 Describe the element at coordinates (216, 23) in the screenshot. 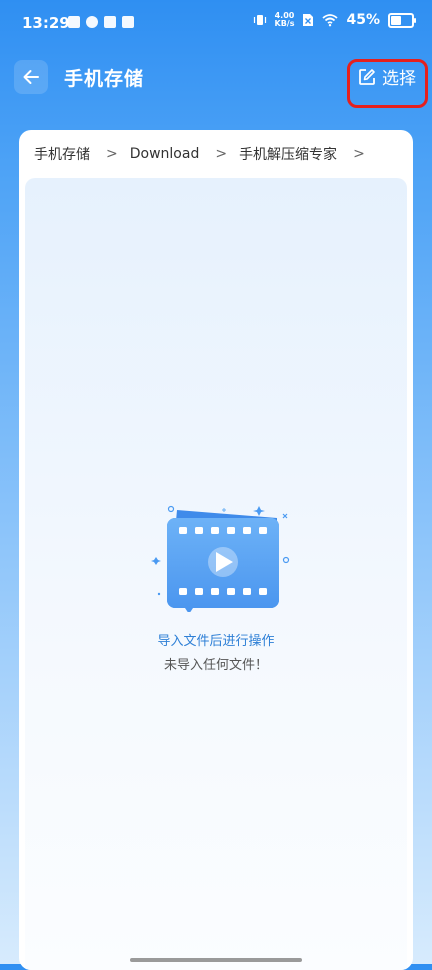

I see `status-bar: 13:29 4.00 KB/s 45%` at that location.